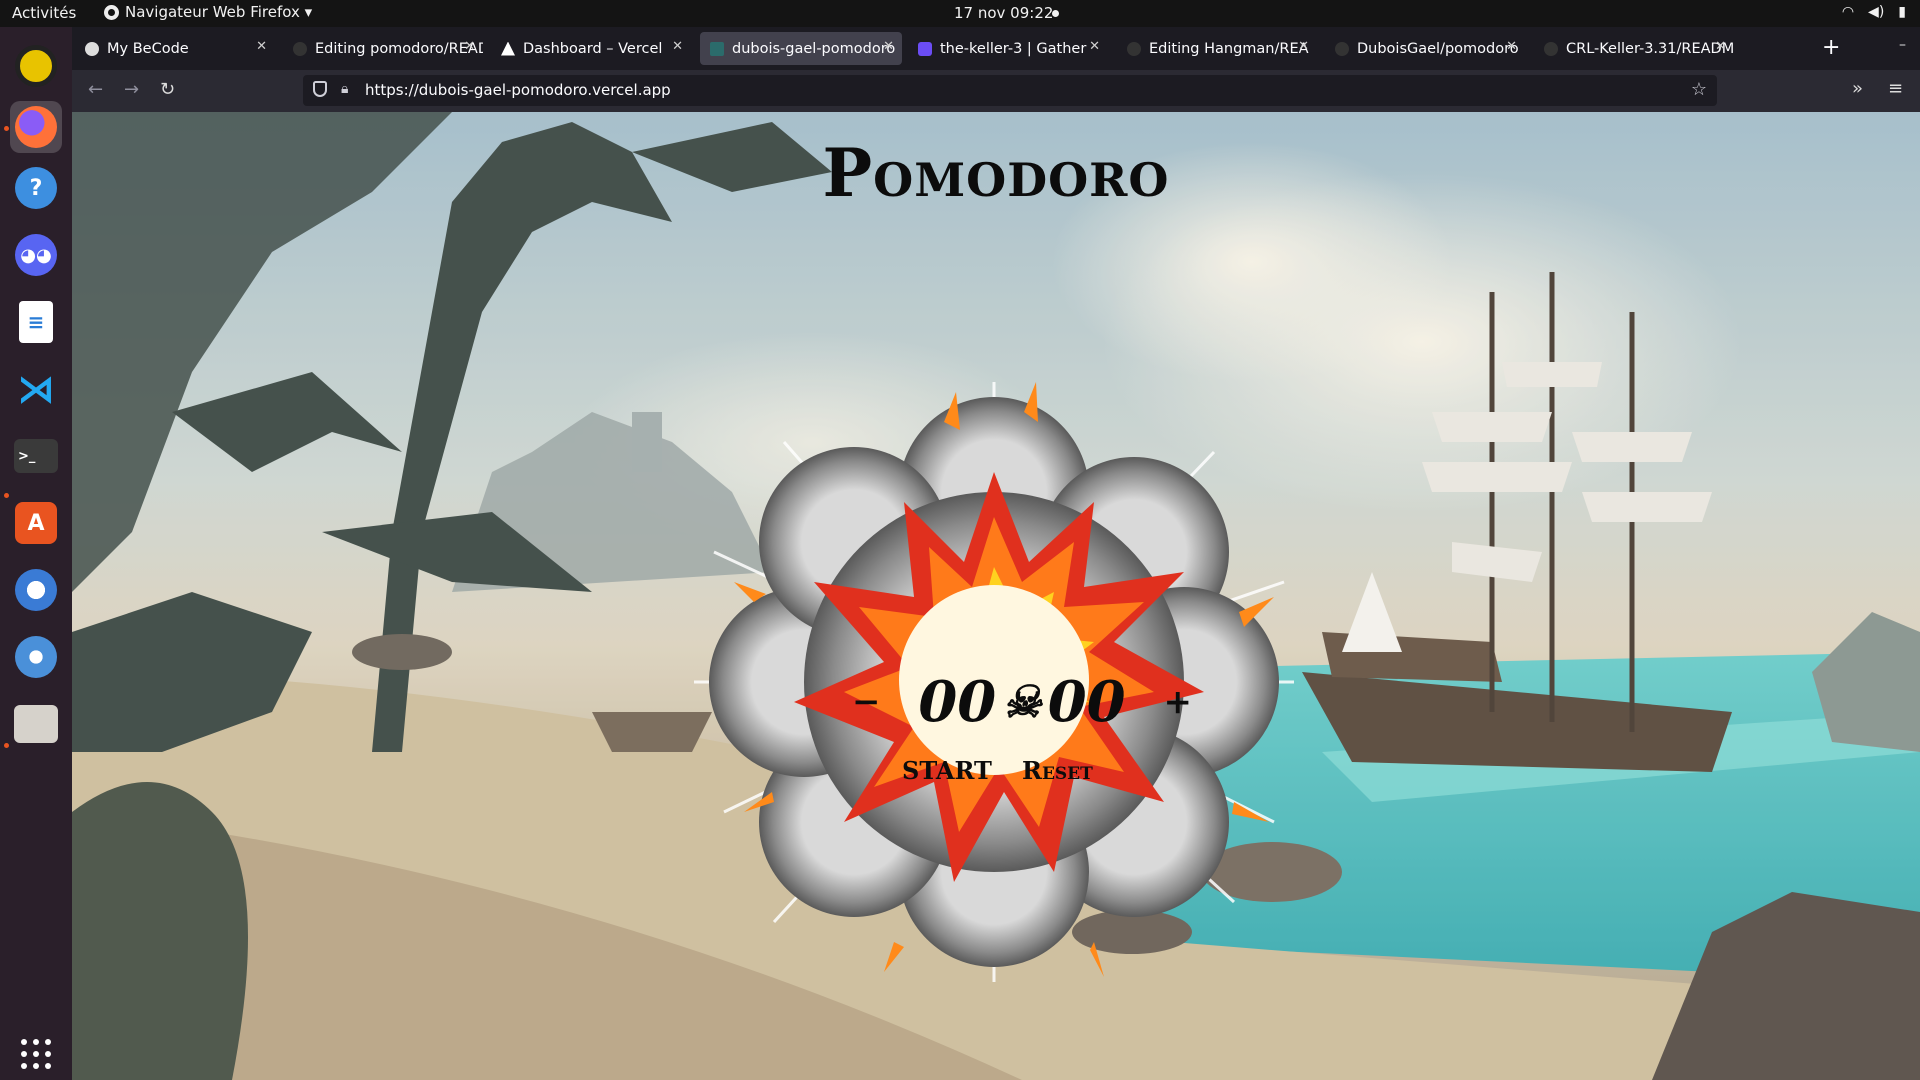  What do you see at coordinates (1831, 47) in the screenshot?
I see `new-tab-button: +` at bounding box center [1831, 47].